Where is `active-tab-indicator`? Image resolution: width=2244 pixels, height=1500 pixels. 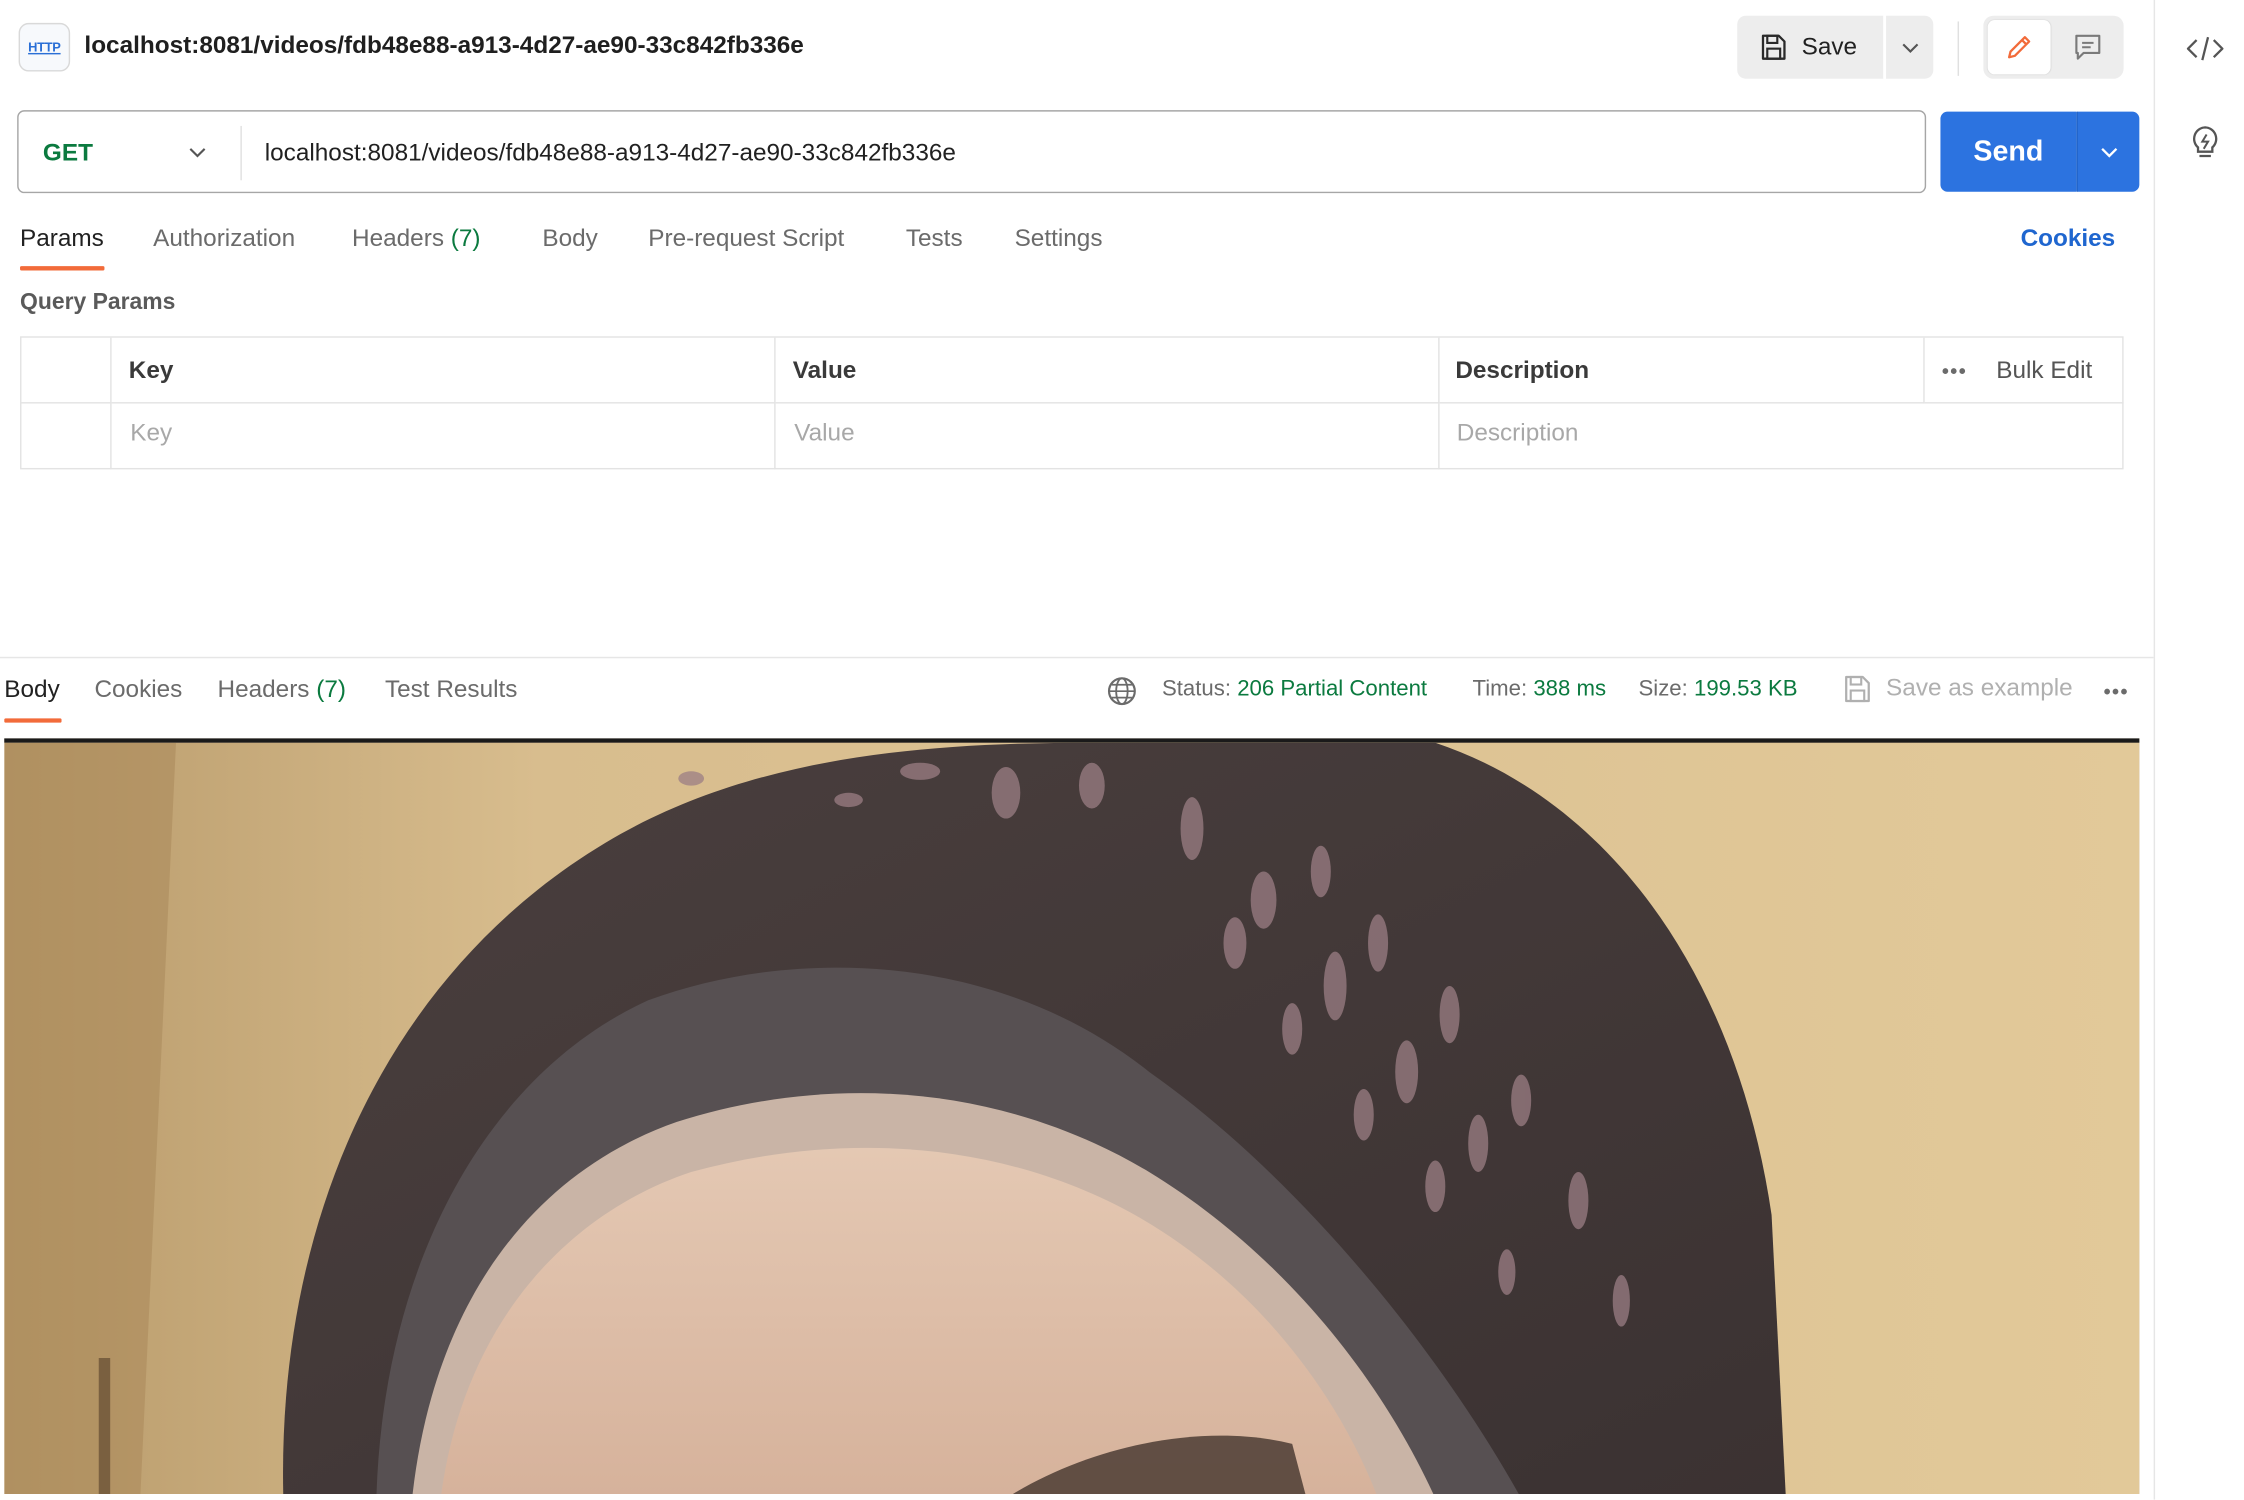
active-tab-indicator is located at coordinates (62, 268).